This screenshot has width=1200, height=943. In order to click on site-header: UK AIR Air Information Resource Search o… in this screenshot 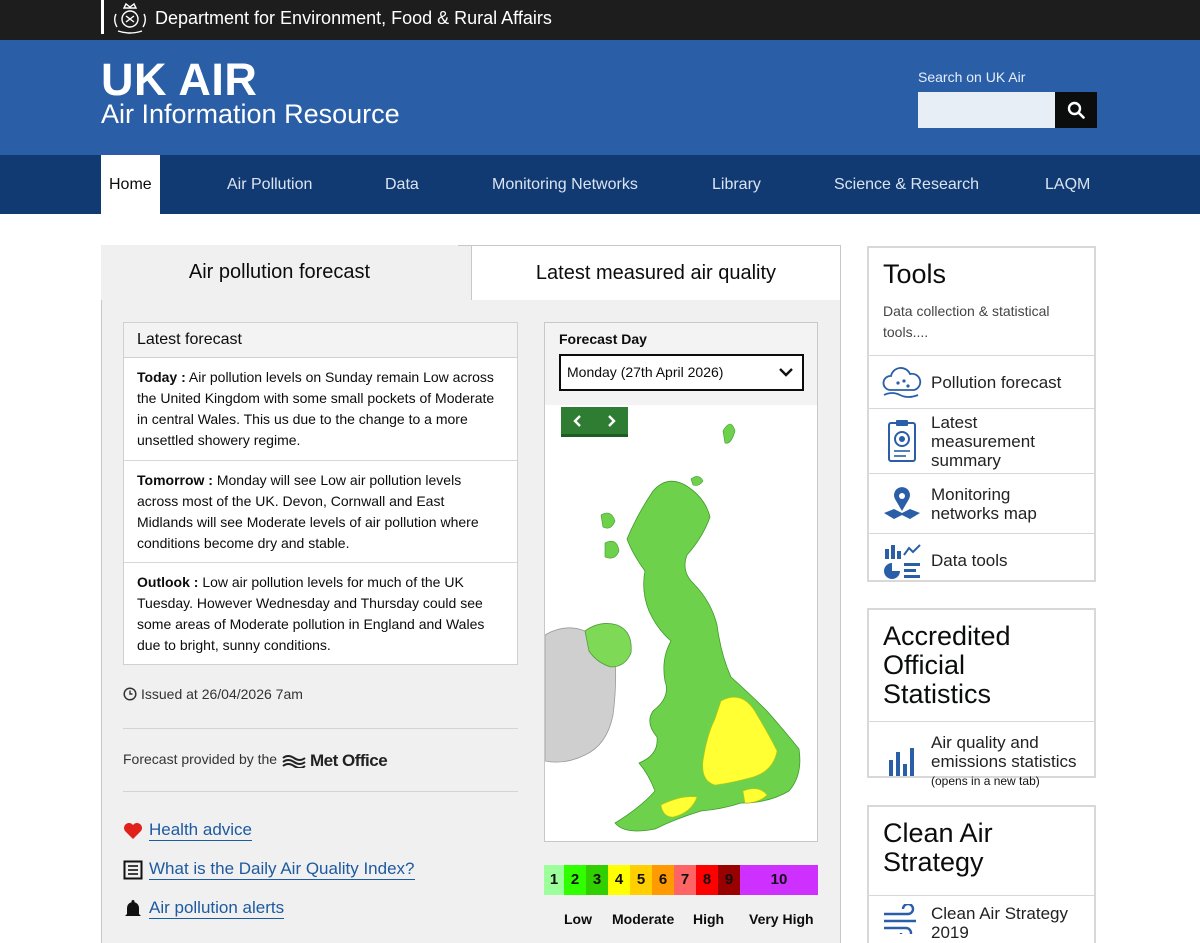, I will do `click(600, 97)`.